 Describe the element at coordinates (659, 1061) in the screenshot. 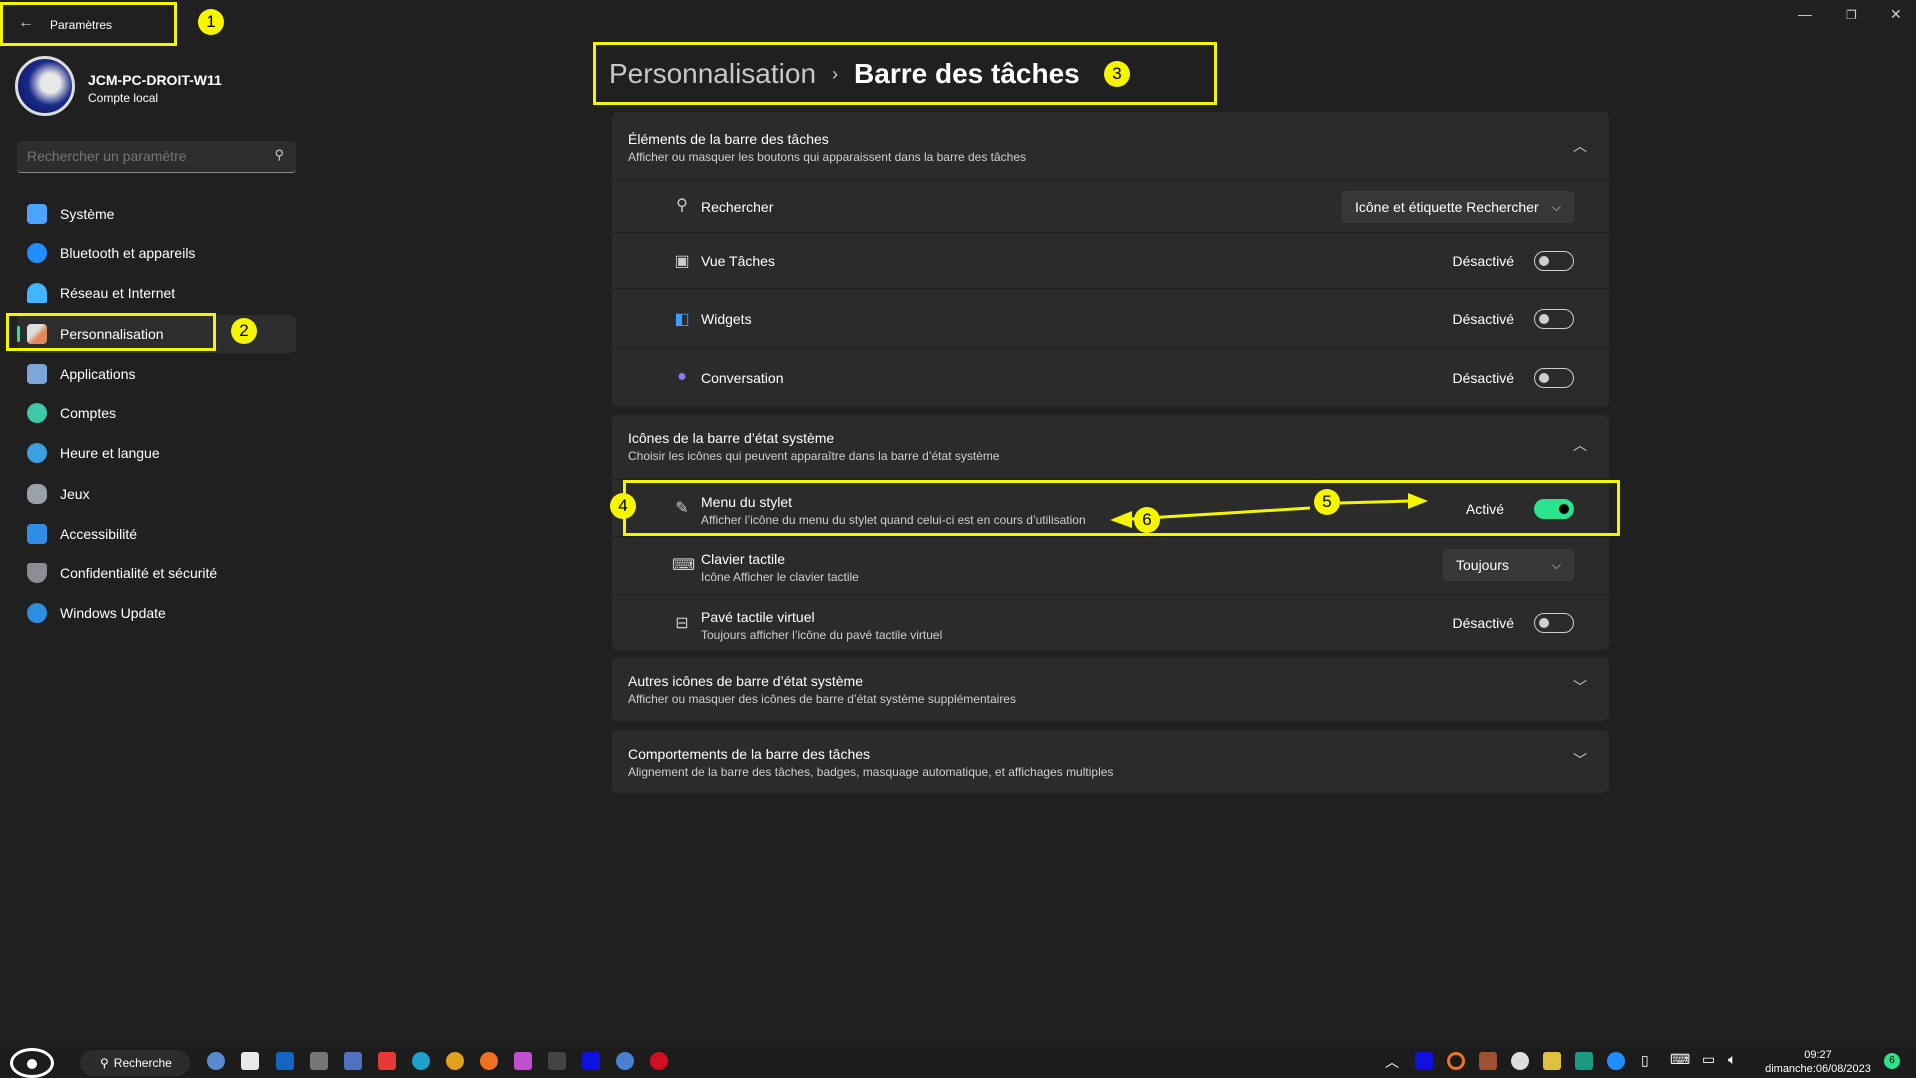

I see `opera-icon` at that location.